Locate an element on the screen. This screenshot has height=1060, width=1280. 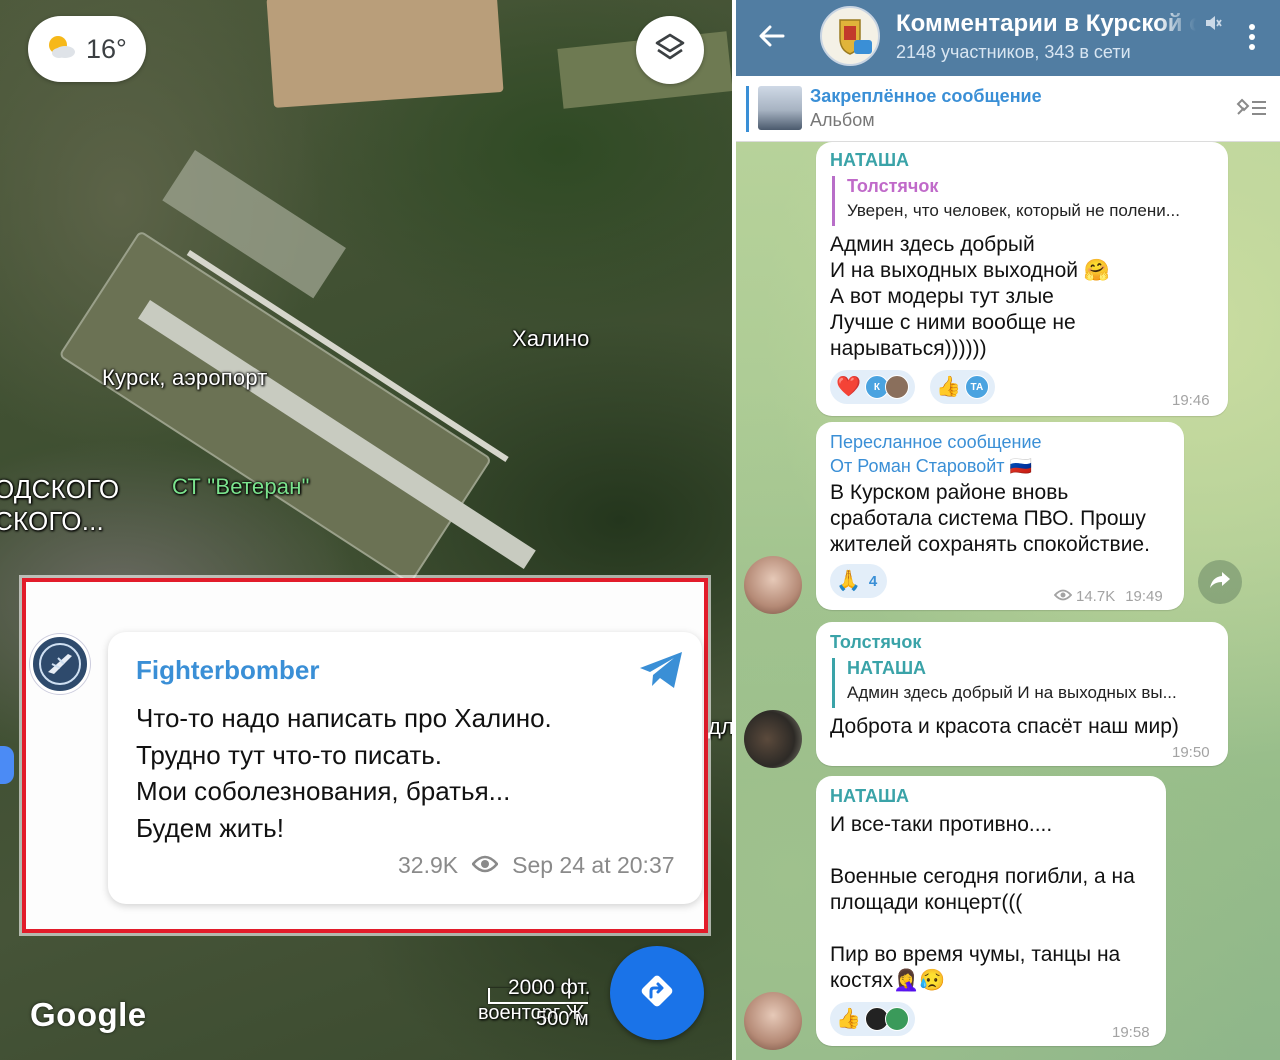
pinned-title: Закреплённое сообщение is located at coordinates (926, 96).